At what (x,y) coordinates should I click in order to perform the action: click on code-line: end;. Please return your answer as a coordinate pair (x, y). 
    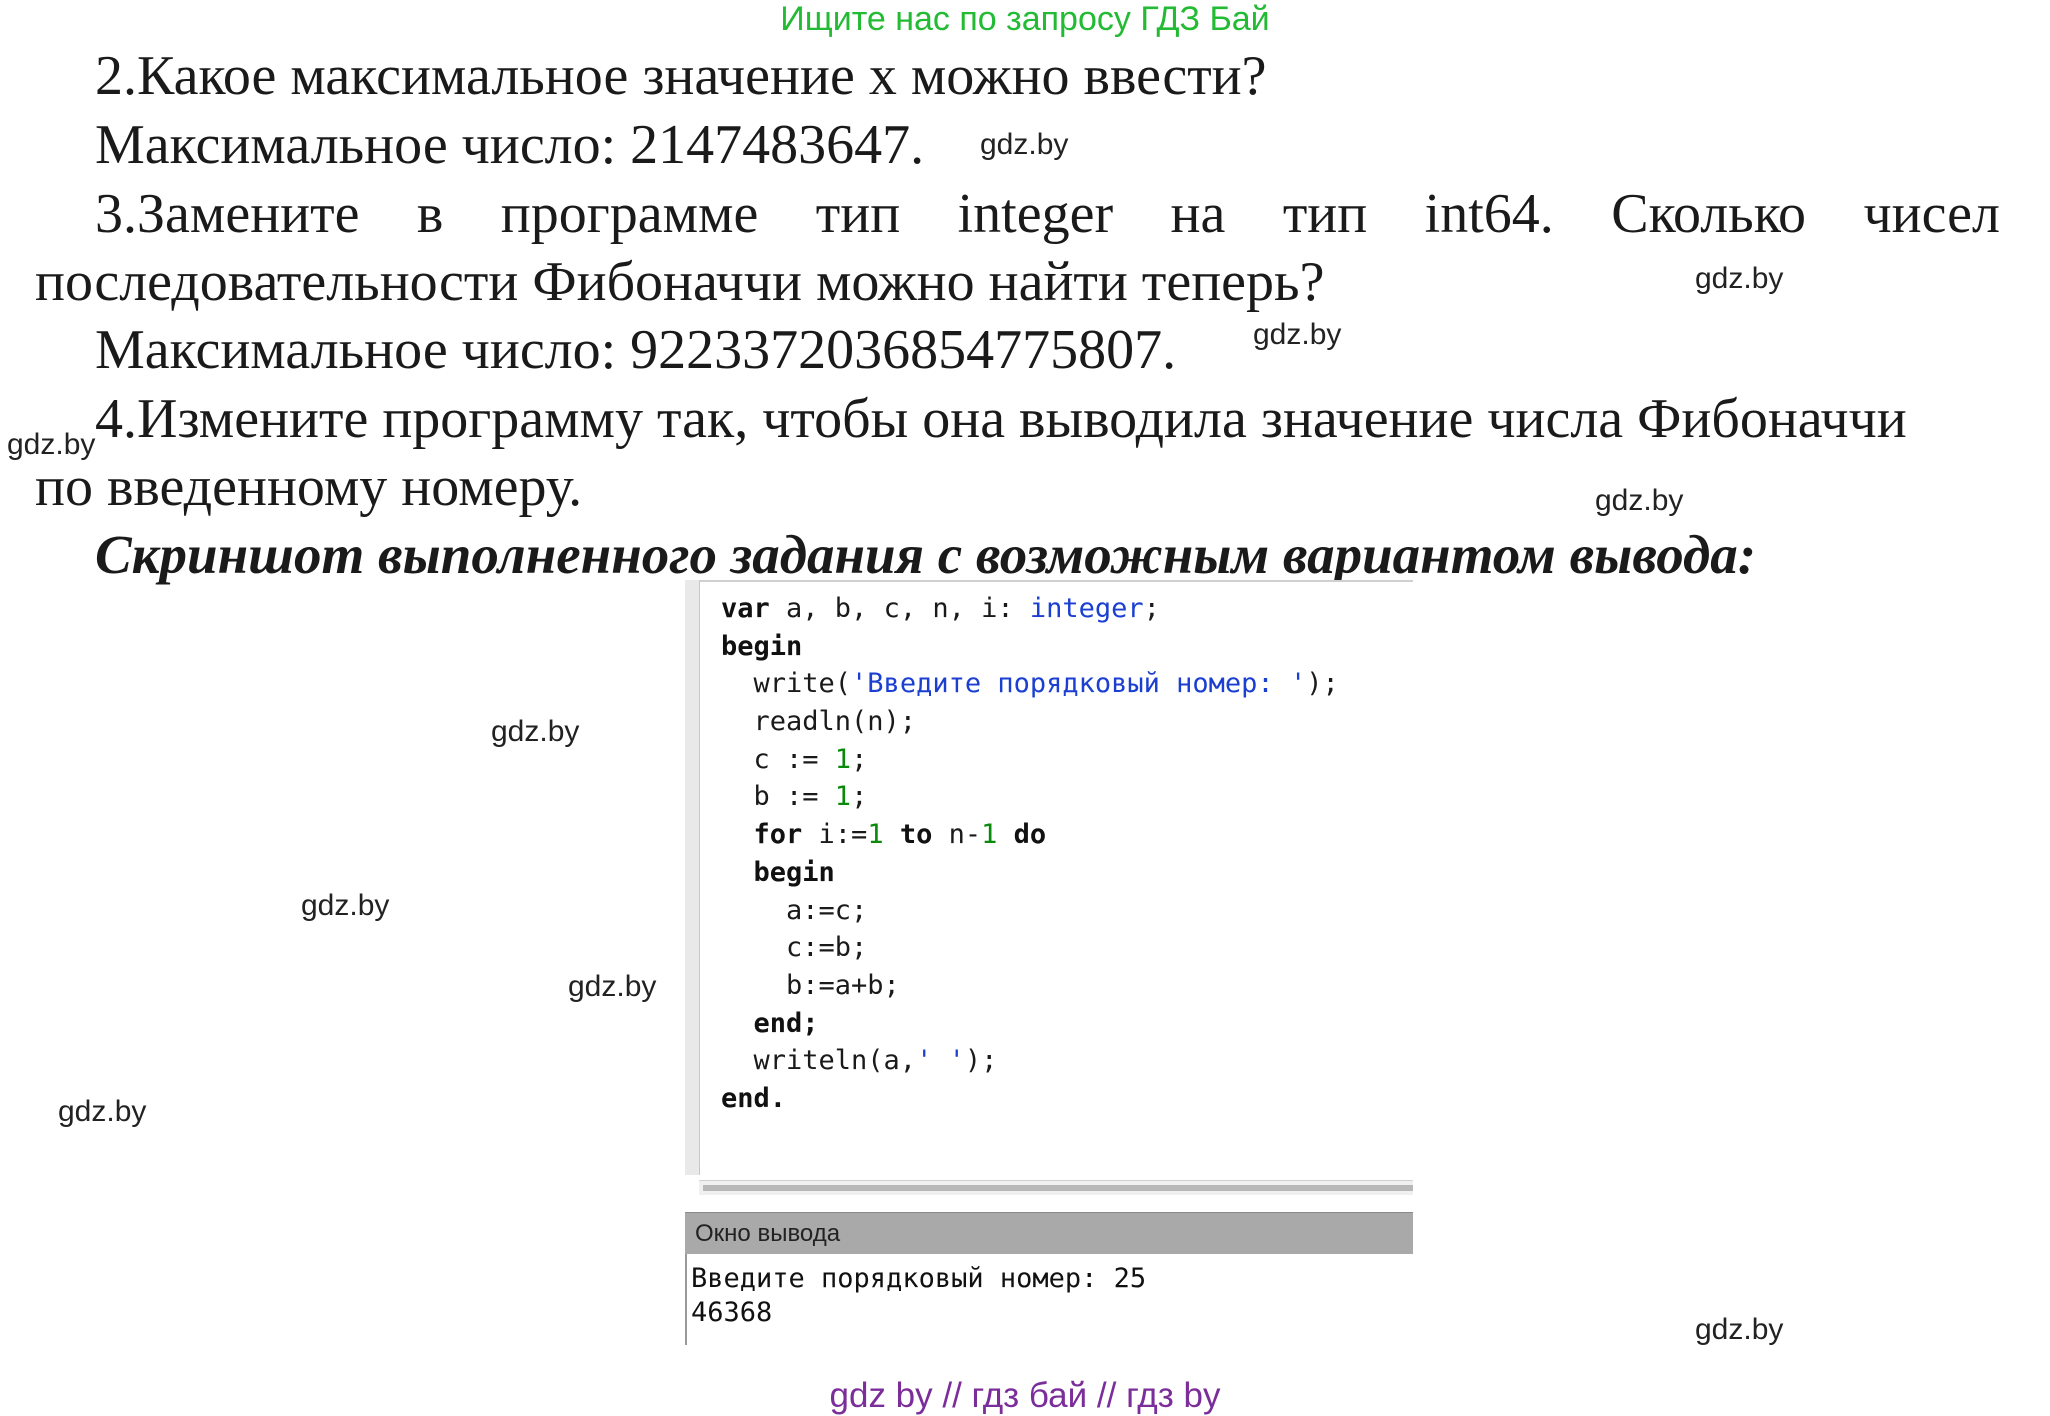
    Looking at the image, I should click on (770, 1023).